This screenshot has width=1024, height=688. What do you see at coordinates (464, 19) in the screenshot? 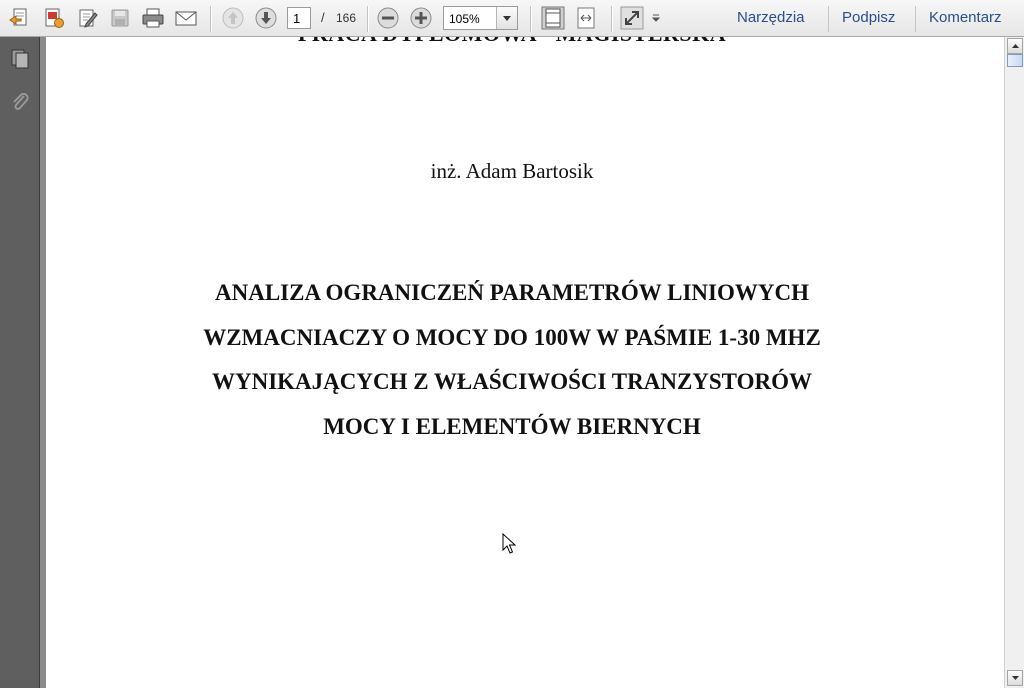
I see `zoom-value: 105%` at bounding box center [464, 19].